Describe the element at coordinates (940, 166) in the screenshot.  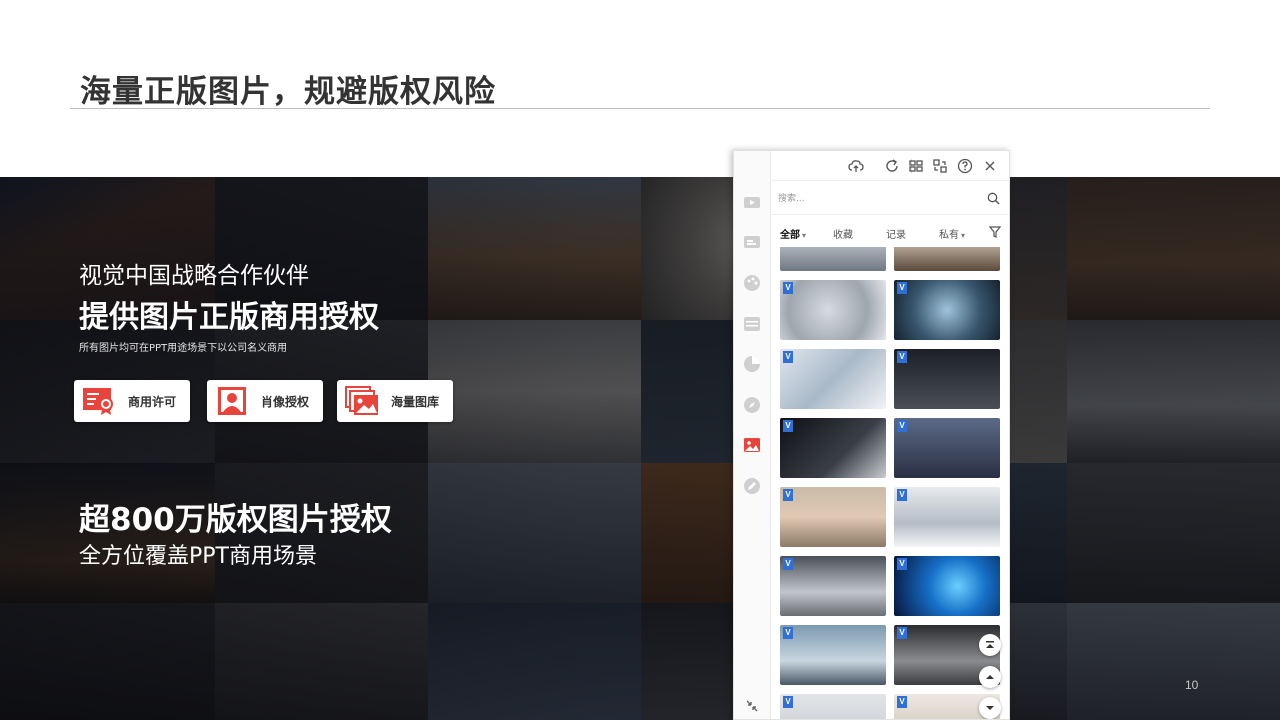
I see `swap-icon` at that location.